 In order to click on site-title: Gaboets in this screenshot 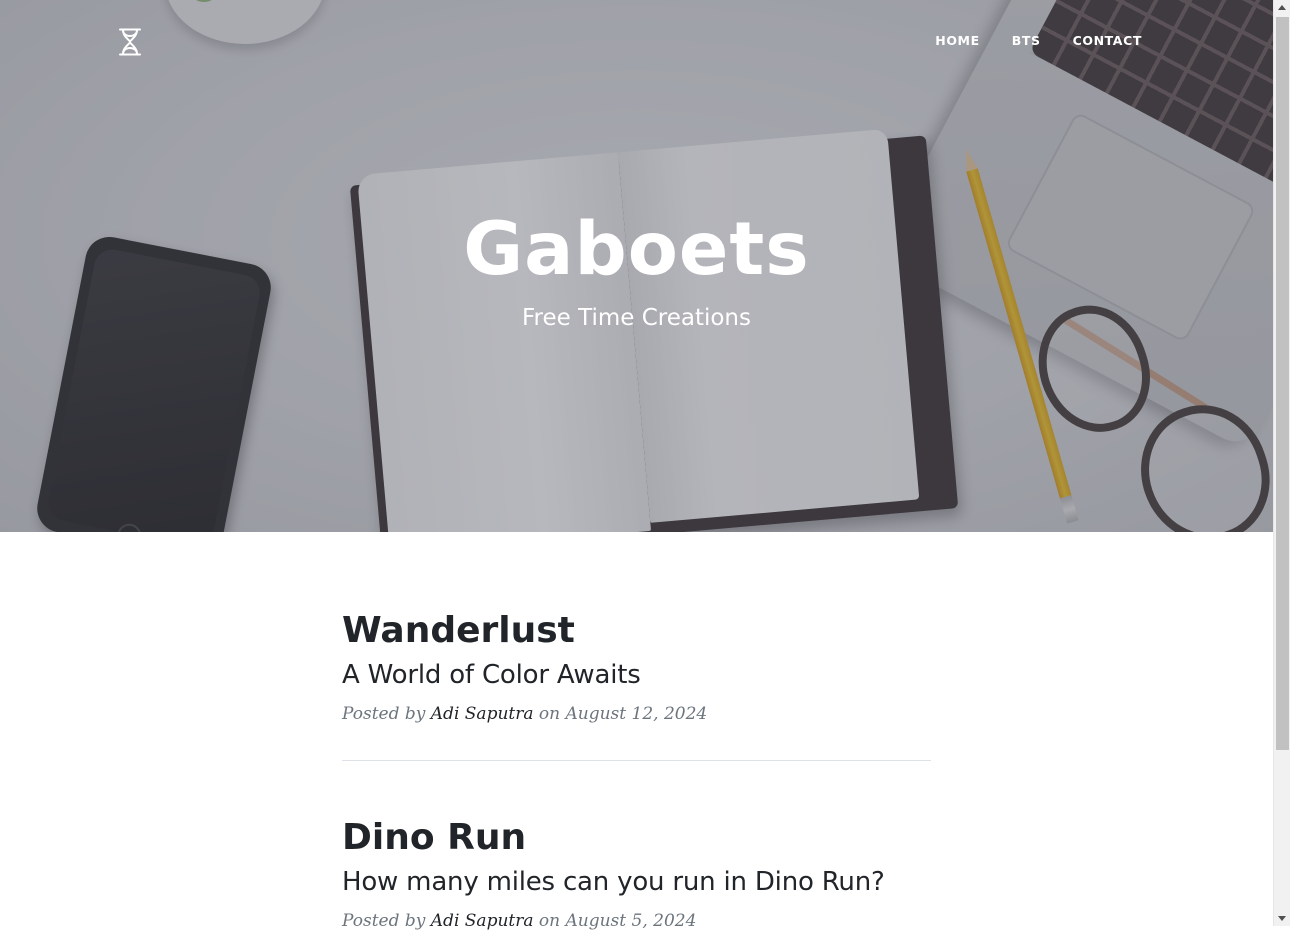, I will do `click(636, 249)`.